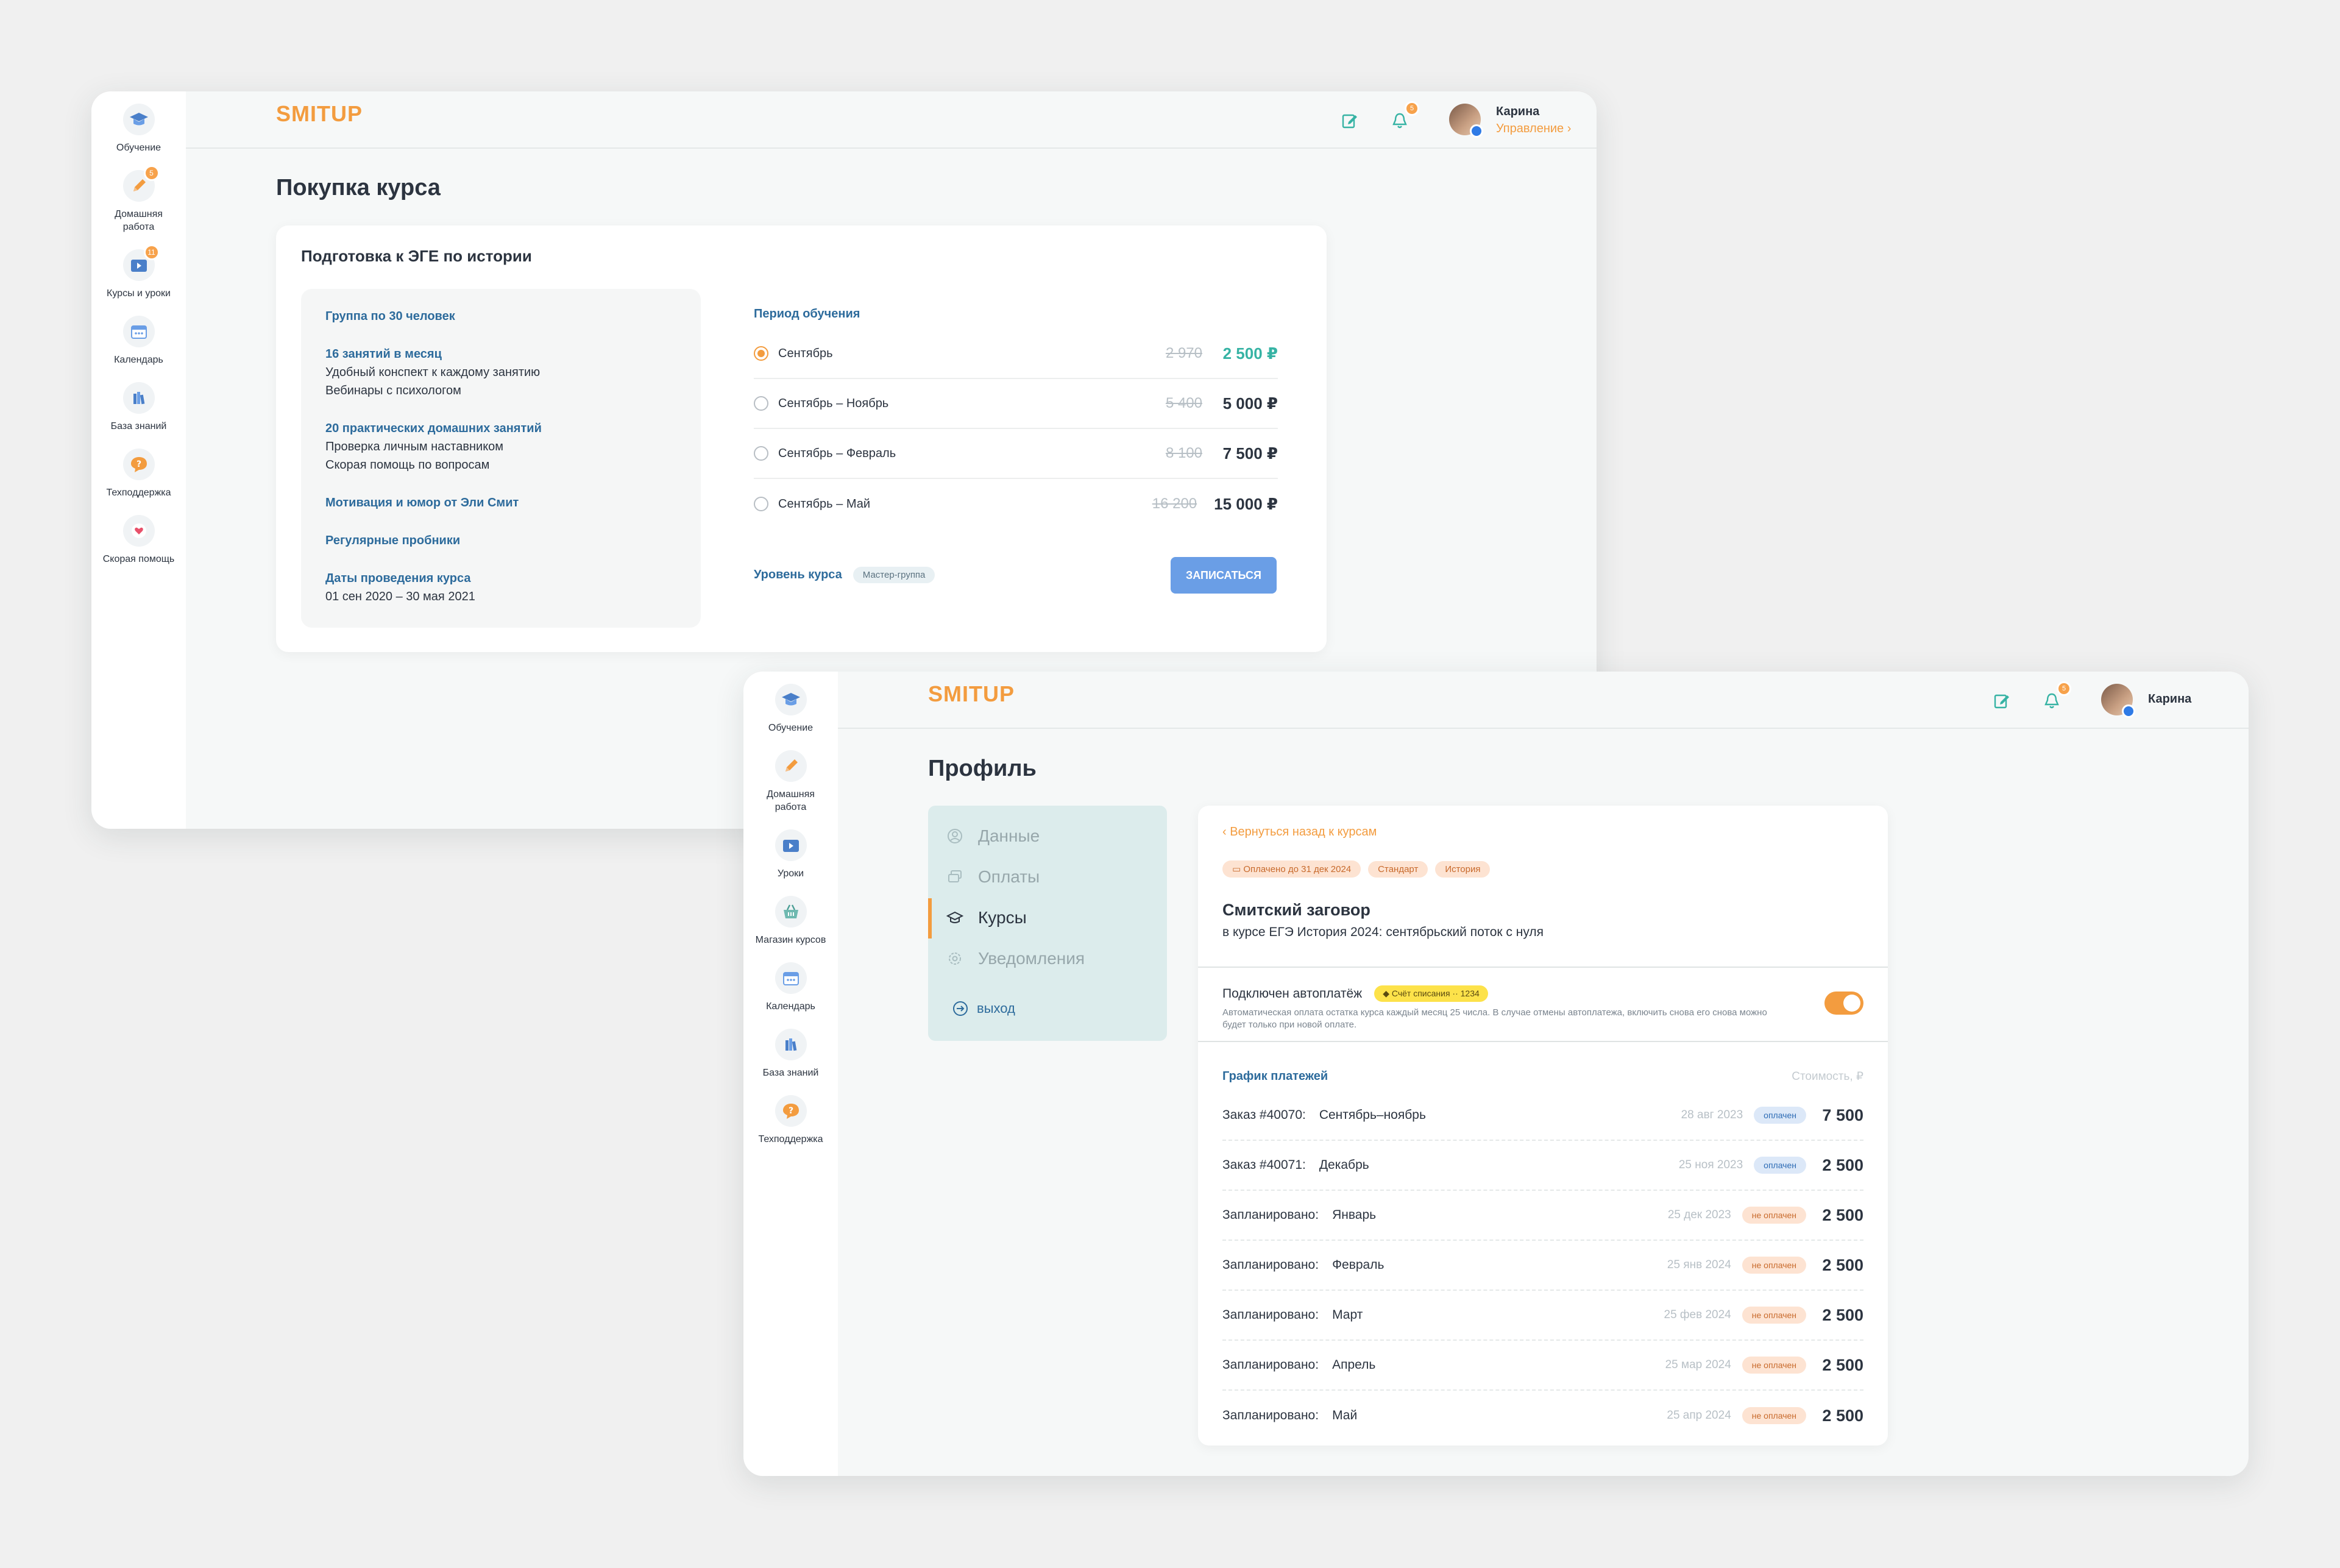  I want to click on user-name: Карина, so click(1518, 111).